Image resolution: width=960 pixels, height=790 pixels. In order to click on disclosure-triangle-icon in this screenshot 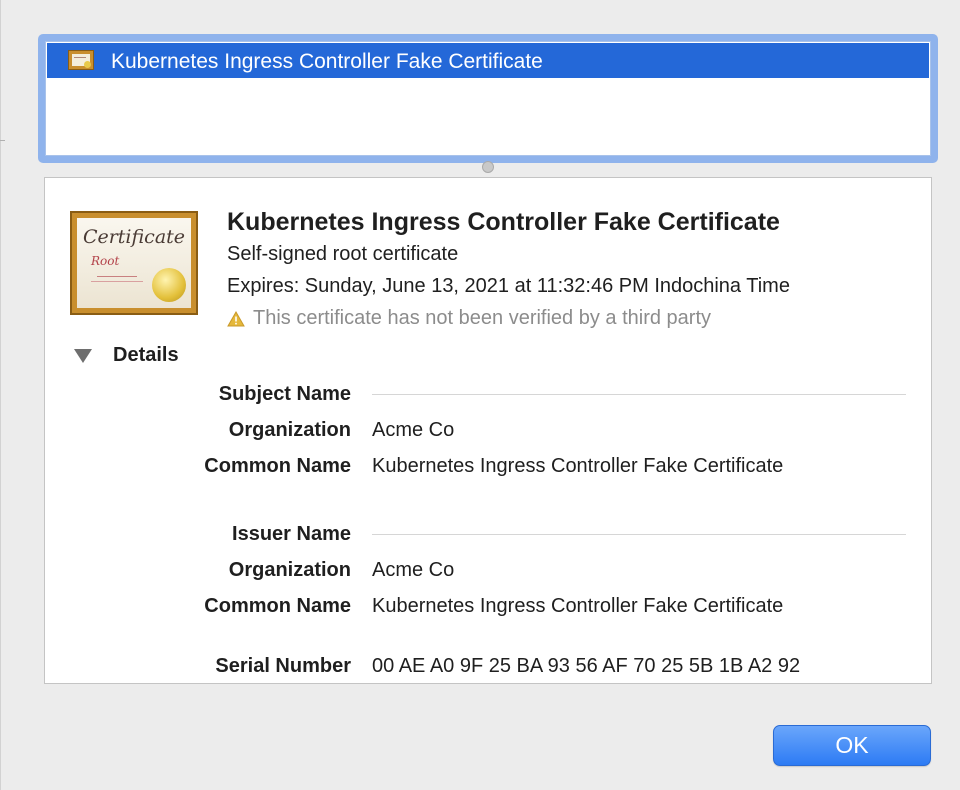, I will do `click(83, 356)`.